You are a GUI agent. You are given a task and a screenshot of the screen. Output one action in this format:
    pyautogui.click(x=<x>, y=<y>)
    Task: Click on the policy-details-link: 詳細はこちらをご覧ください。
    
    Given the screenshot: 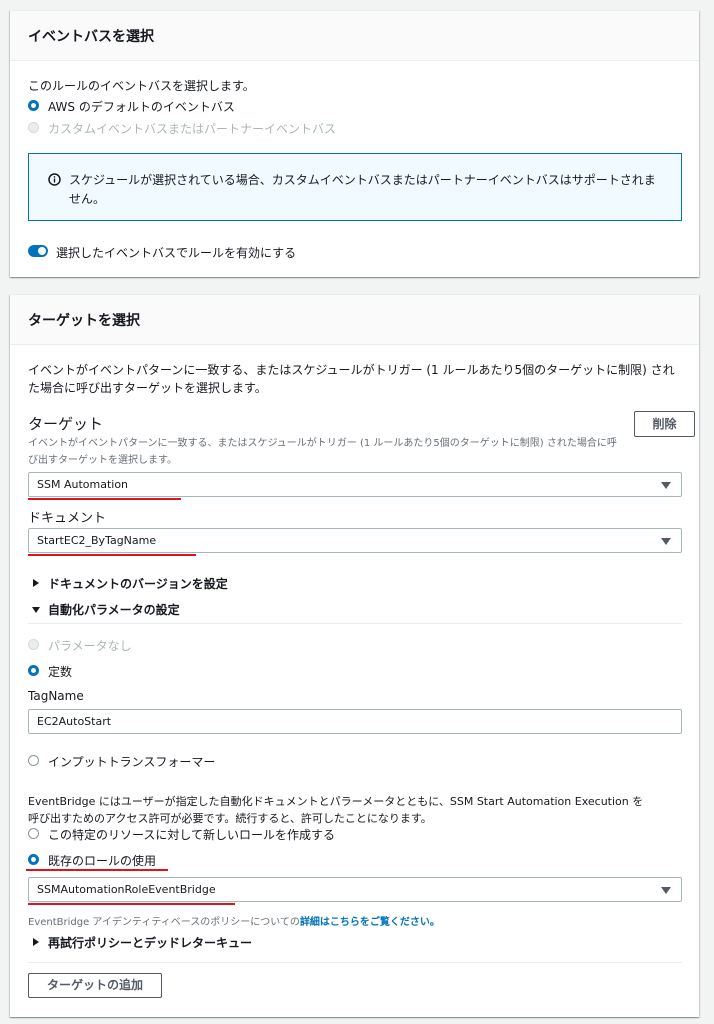 What is the action you would take?
    pyautogui.click(x=370, y=922)
    